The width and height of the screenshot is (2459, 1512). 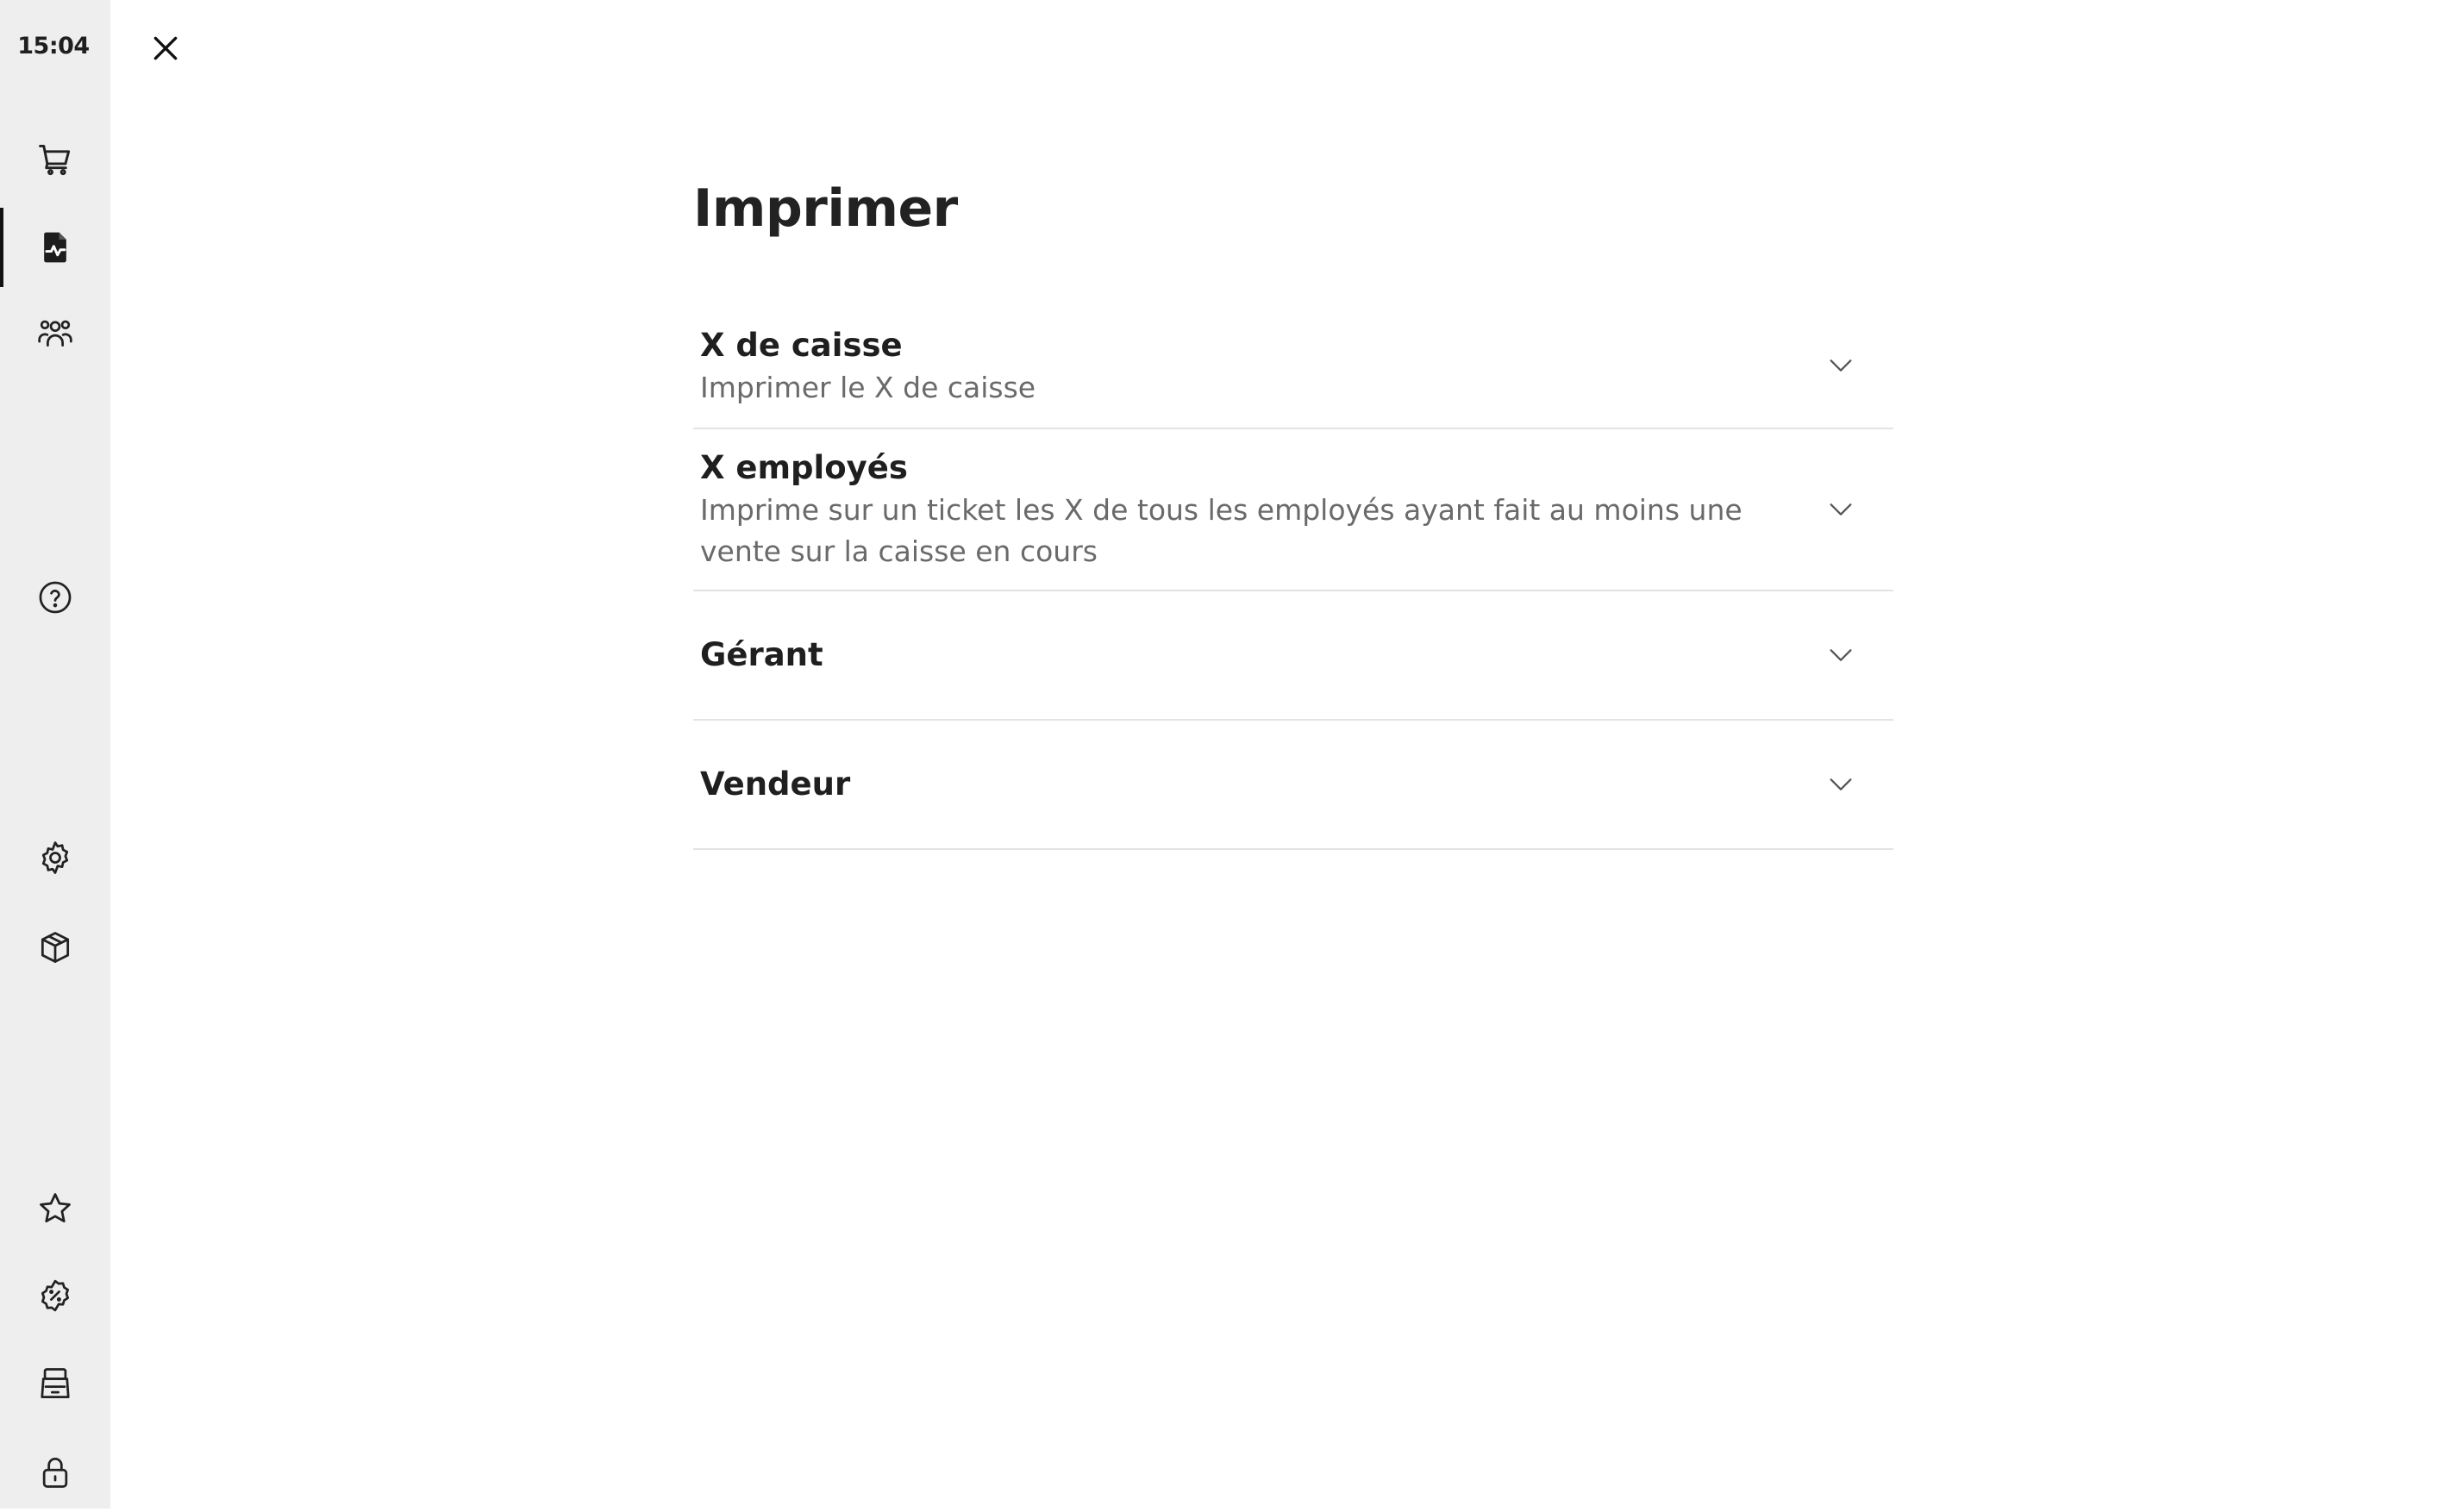 I want to click on cart-icon, so click(x=55, y=160).